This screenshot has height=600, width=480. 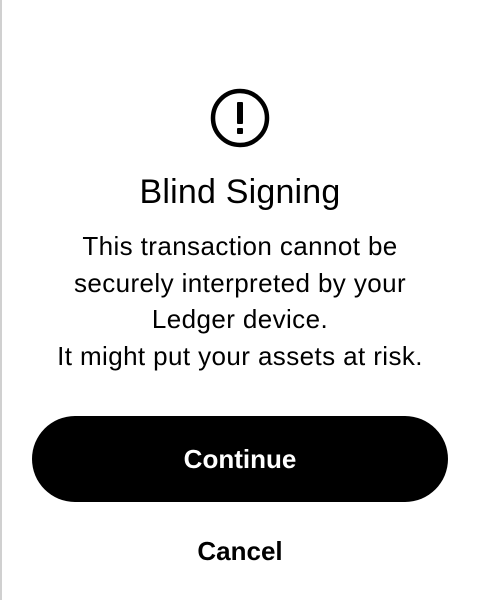 I want to click on warning-icon, so click(x=240, y=118).